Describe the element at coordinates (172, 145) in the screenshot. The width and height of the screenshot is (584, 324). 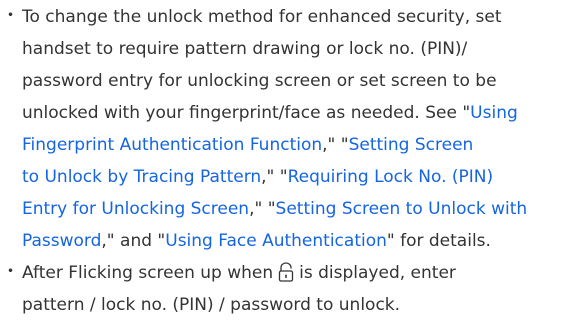
I see `link-using-fingerprint-part2: Fingerprint Authentication Function` at that location.